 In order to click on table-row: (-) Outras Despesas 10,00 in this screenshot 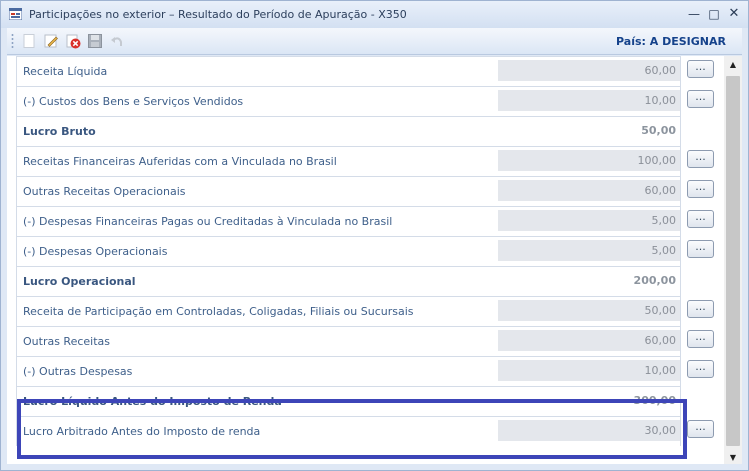, I will do `click(348, 371)`.